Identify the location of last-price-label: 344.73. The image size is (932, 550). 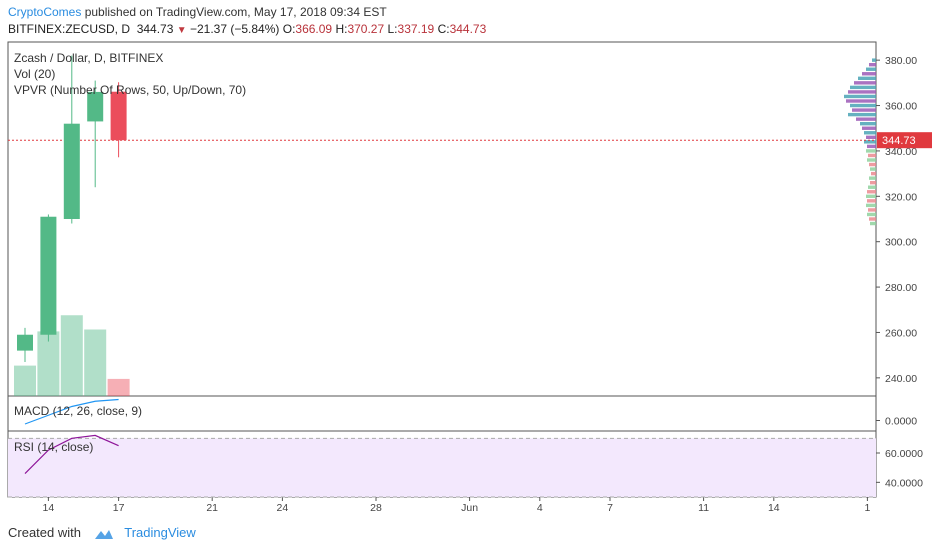
(899, 141).